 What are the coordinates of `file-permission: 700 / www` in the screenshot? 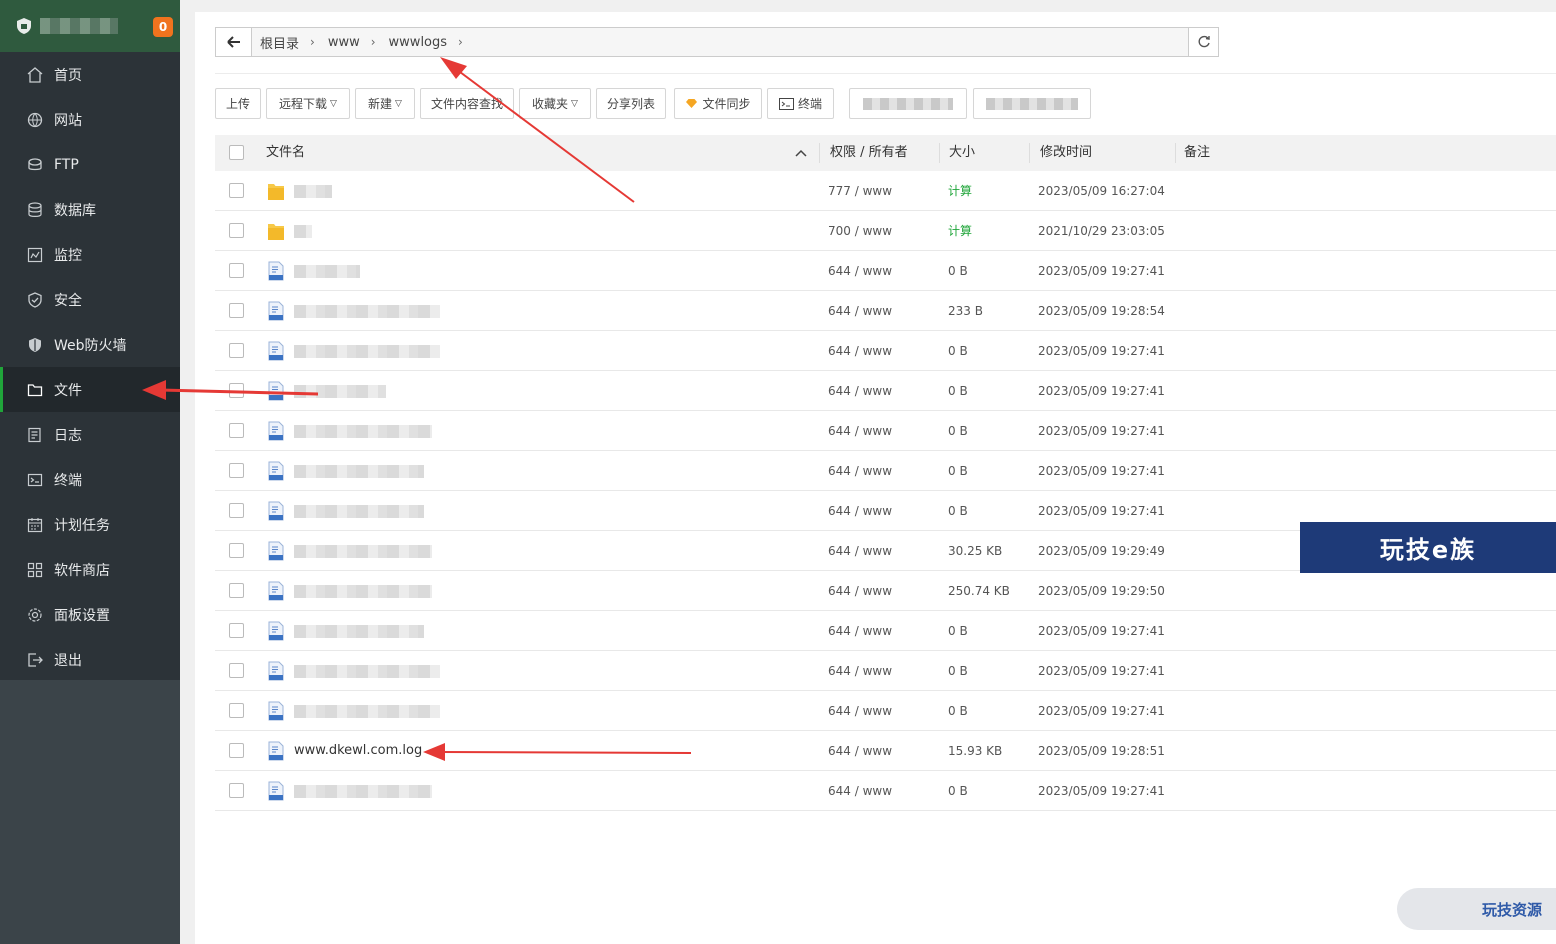 It's located at (860, 231).